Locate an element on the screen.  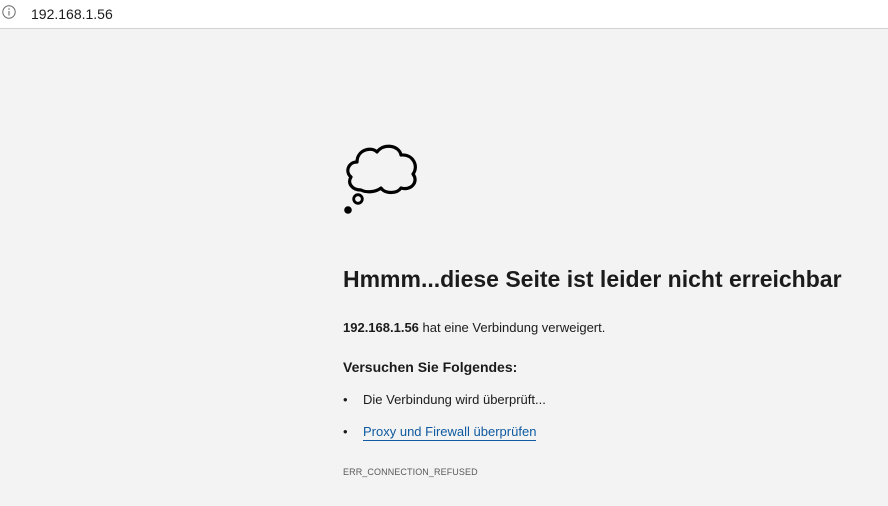
error-host: 192.168.1.56 is located at coordinates (381, 327).